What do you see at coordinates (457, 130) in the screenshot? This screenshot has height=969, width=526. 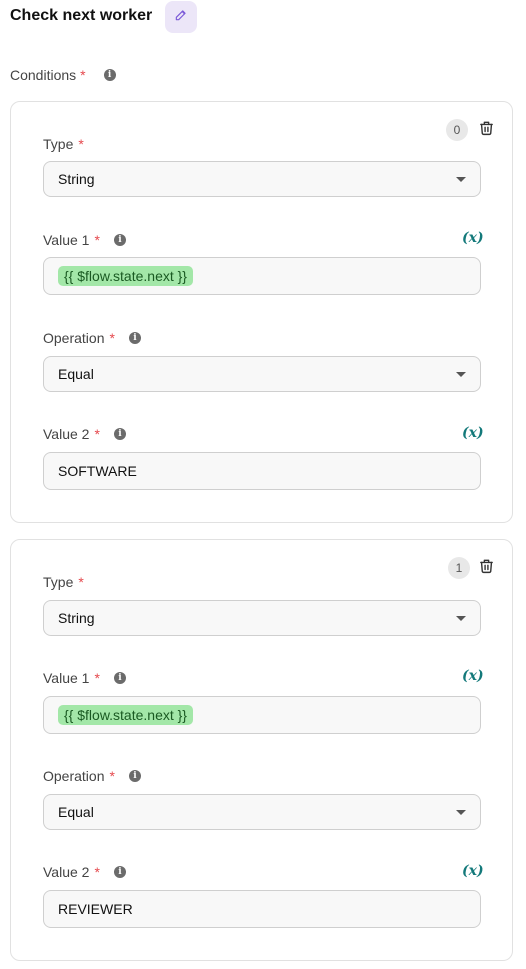 I see `condition-index-badge: 0` at bounding box center [457, 130].